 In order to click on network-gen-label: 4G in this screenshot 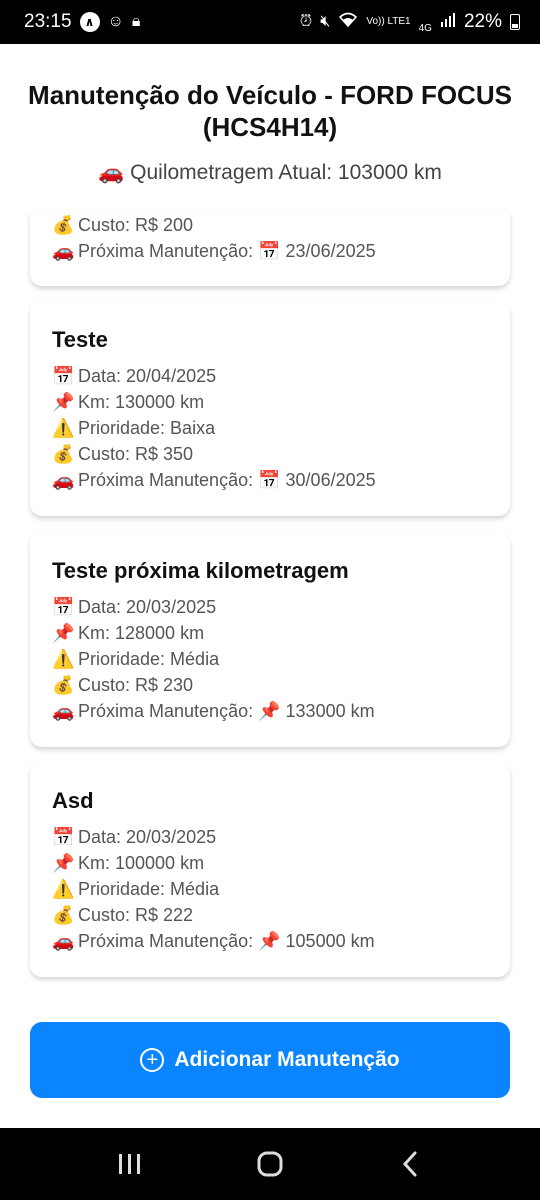, I will do `click(425, 28)`.